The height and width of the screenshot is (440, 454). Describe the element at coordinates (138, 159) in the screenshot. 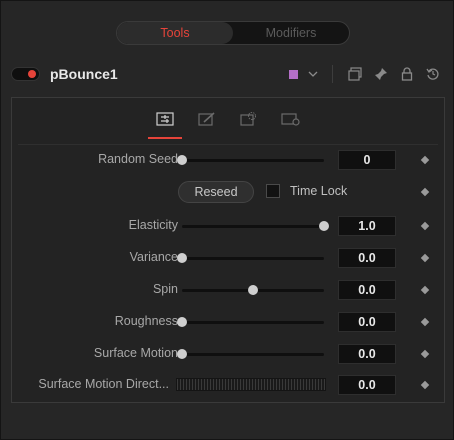

I see `param-label: Random Seed` at that location.